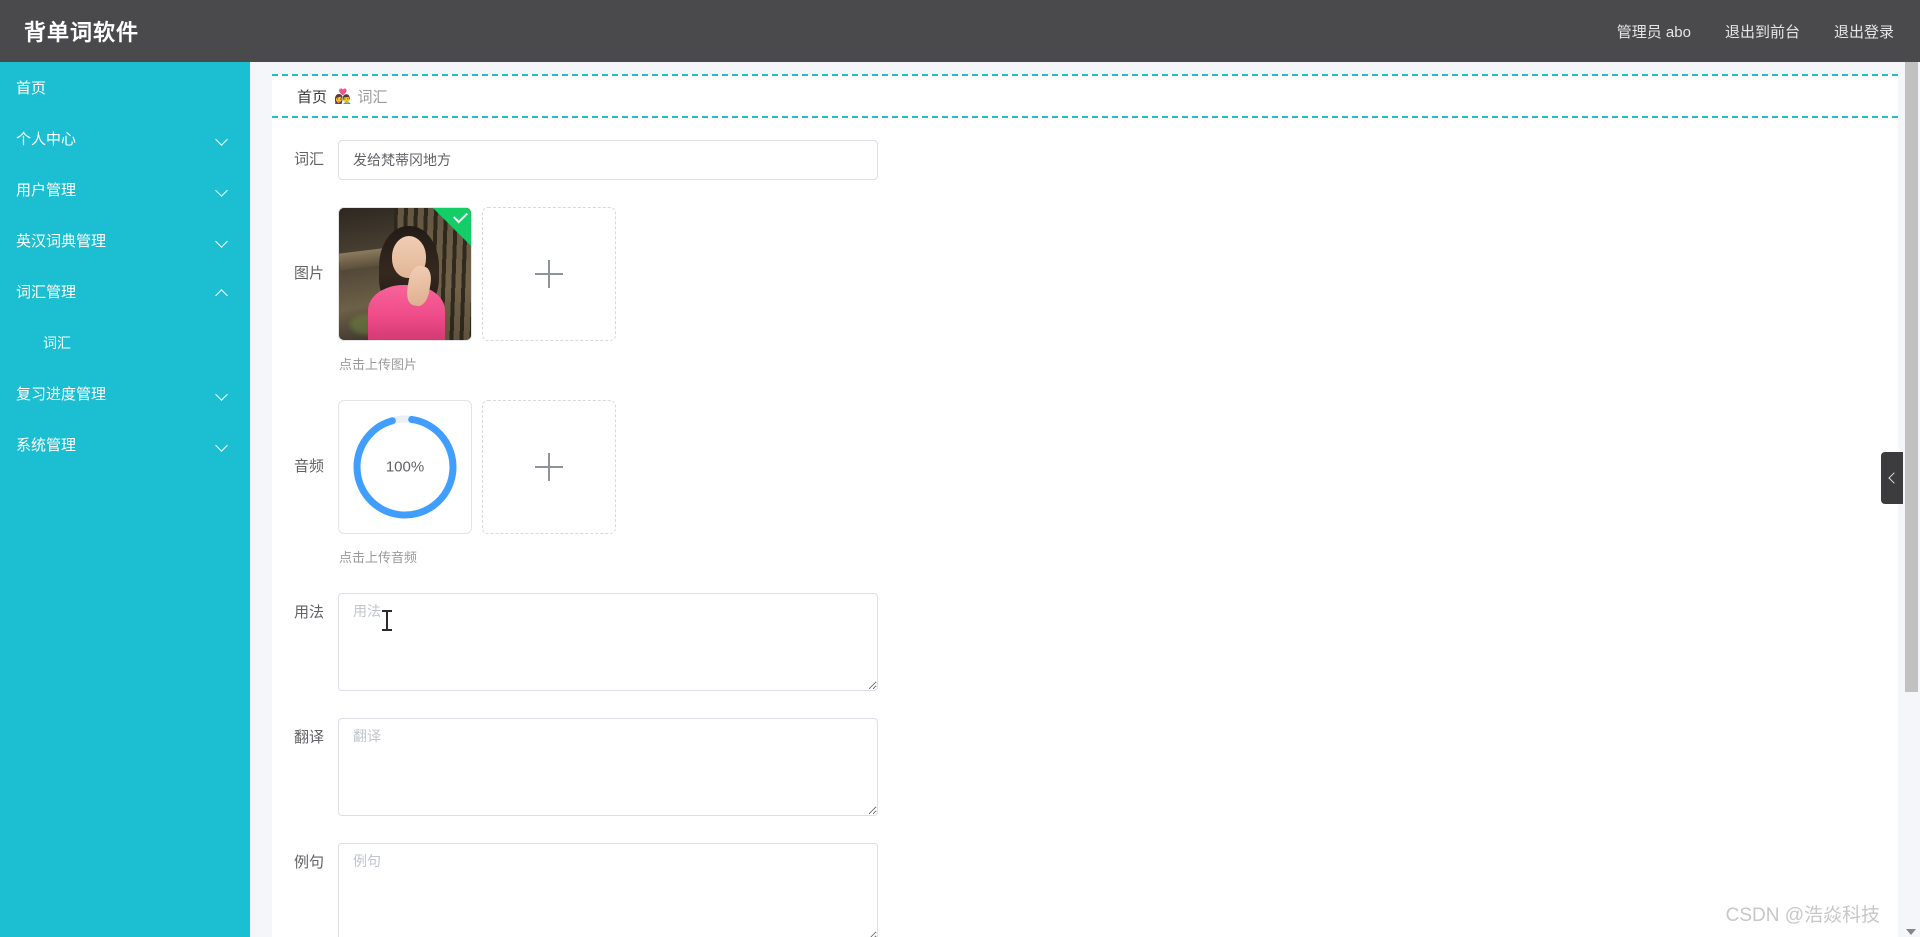  What do you see at coordinates (608, 160) in the screenshot?
I see `word-input` at bounding box center [608, 160].